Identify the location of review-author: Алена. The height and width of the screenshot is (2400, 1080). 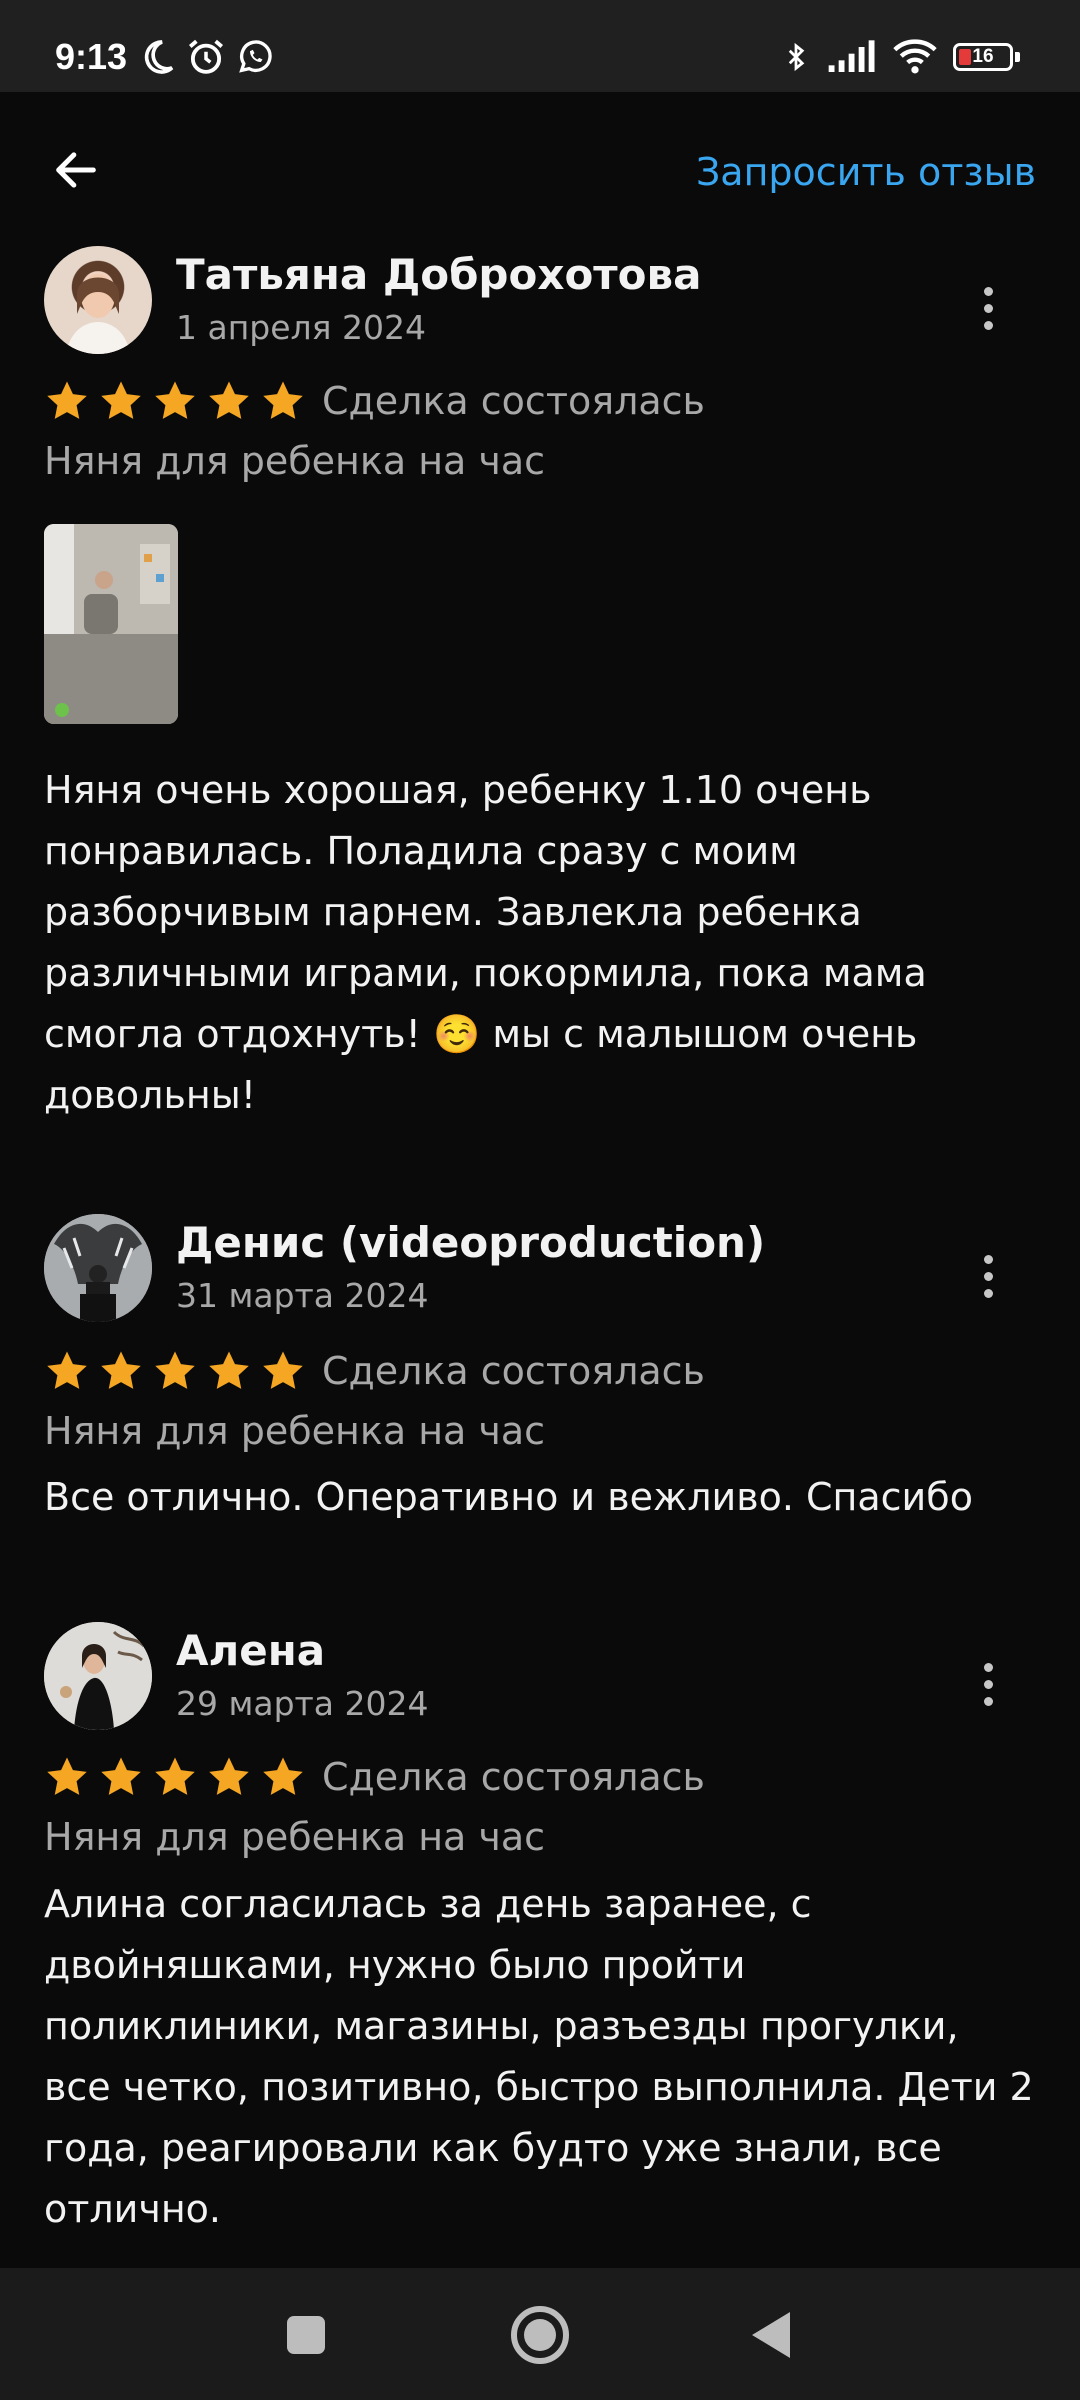
(251, 1650).